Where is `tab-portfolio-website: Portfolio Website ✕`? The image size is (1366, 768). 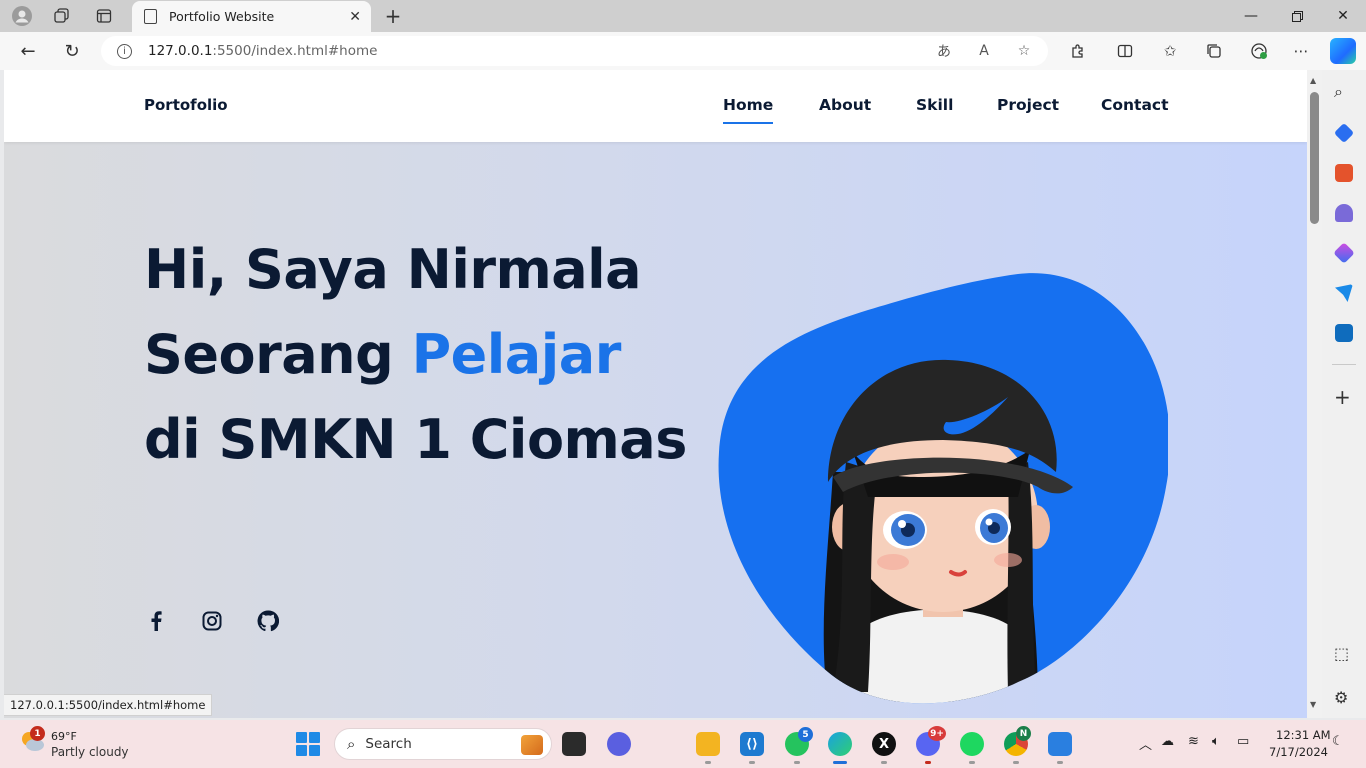 tab-portfolio-website: Portfolio Website ✕ is located at coordinates (251, 16).